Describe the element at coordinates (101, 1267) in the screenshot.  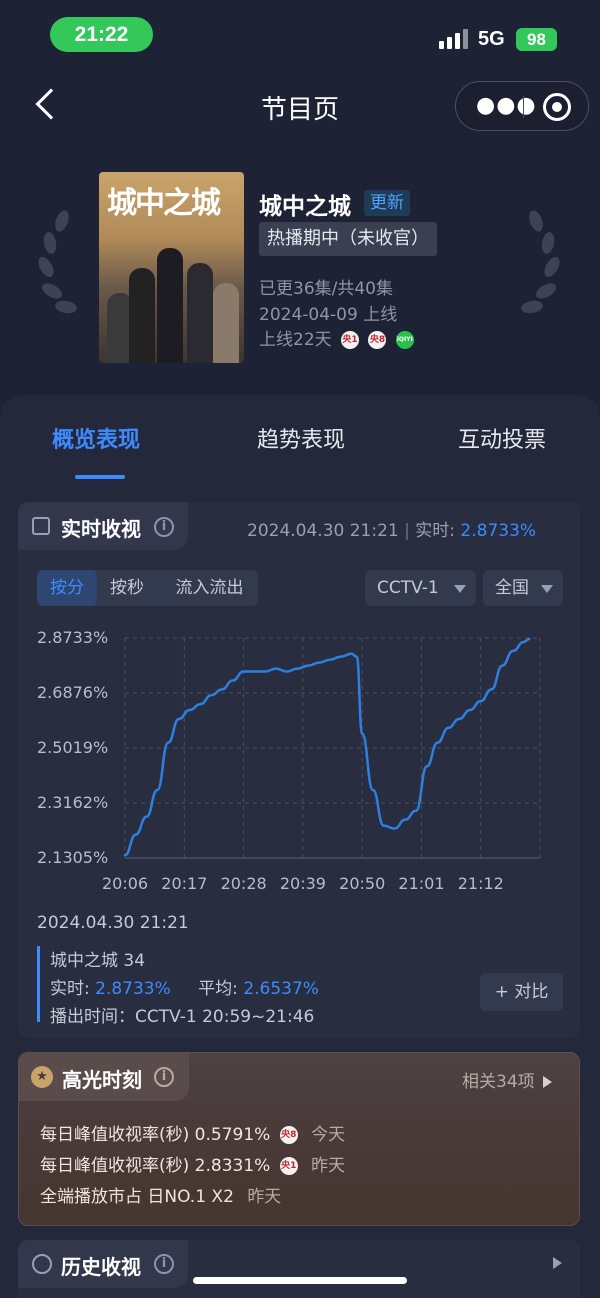
I see `history-title: 历史收视` at that location.